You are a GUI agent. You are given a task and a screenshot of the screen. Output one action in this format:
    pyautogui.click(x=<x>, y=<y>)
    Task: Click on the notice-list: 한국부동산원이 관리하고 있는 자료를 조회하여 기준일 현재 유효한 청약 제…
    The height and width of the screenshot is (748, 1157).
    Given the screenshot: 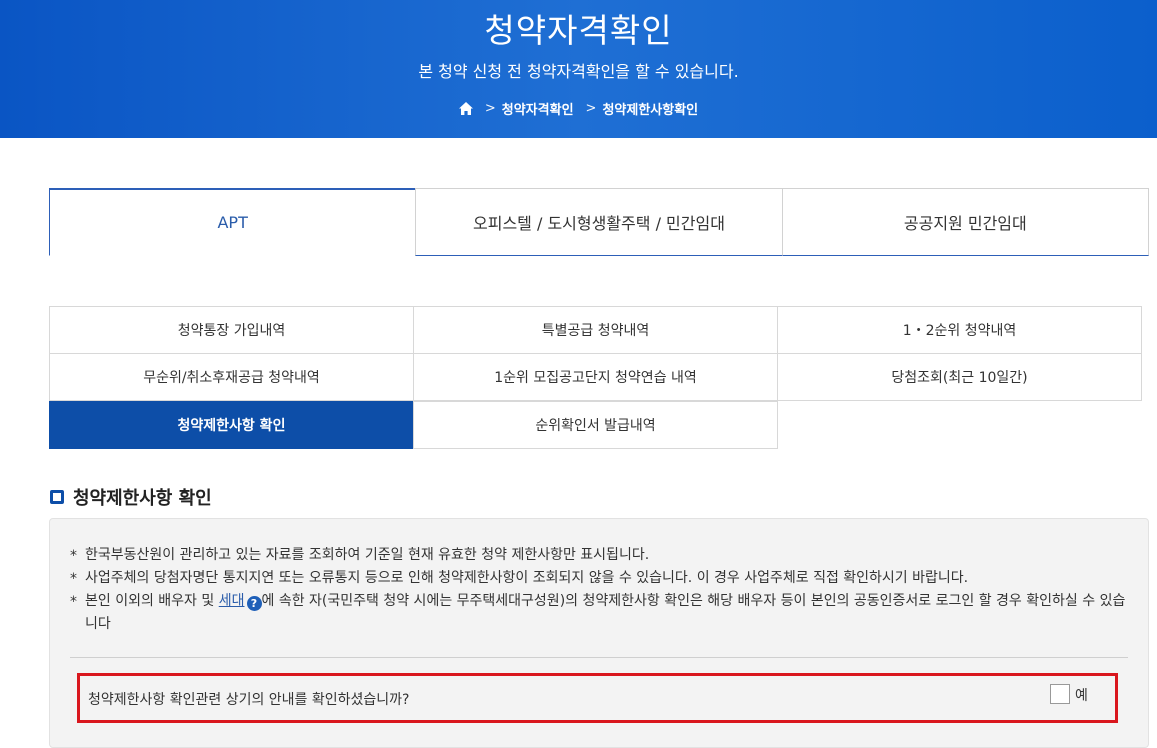 What is the action you would take?
    pyautogui.click(x=600, y=590)
    